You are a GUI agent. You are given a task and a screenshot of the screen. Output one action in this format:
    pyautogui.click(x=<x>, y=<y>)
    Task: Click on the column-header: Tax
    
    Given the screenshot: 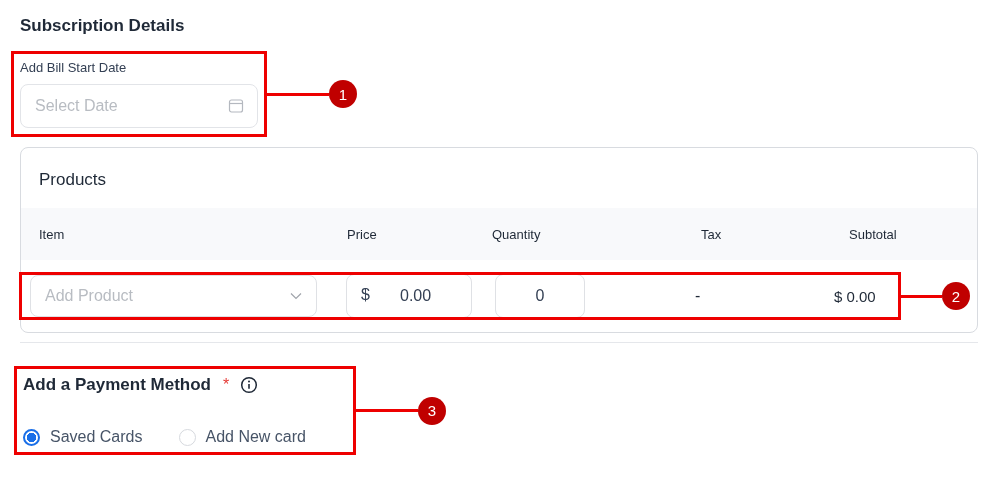 What is the action you would take?
    pyautogui.click(x=711, y=234)
    